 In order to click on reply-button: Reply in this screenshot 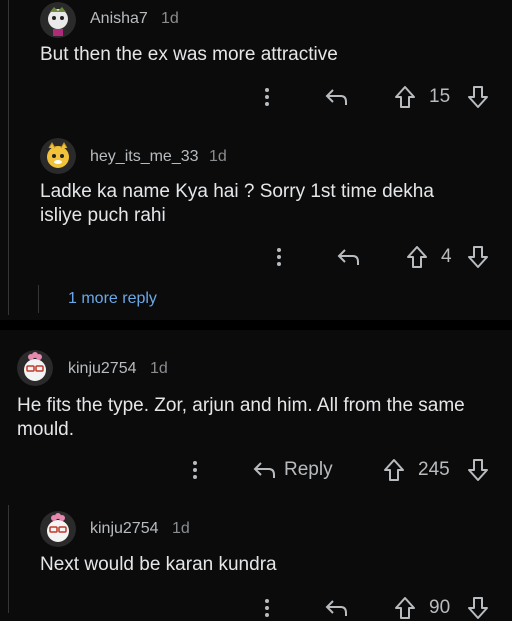, I will do `click(292, 470)`.